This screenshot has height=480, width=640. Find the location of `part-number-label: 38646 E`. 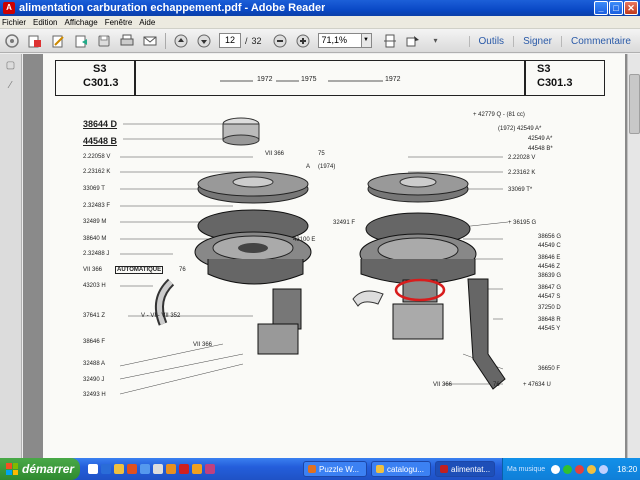

part-number-label: 38646 E is located at coordinates (549, 258).